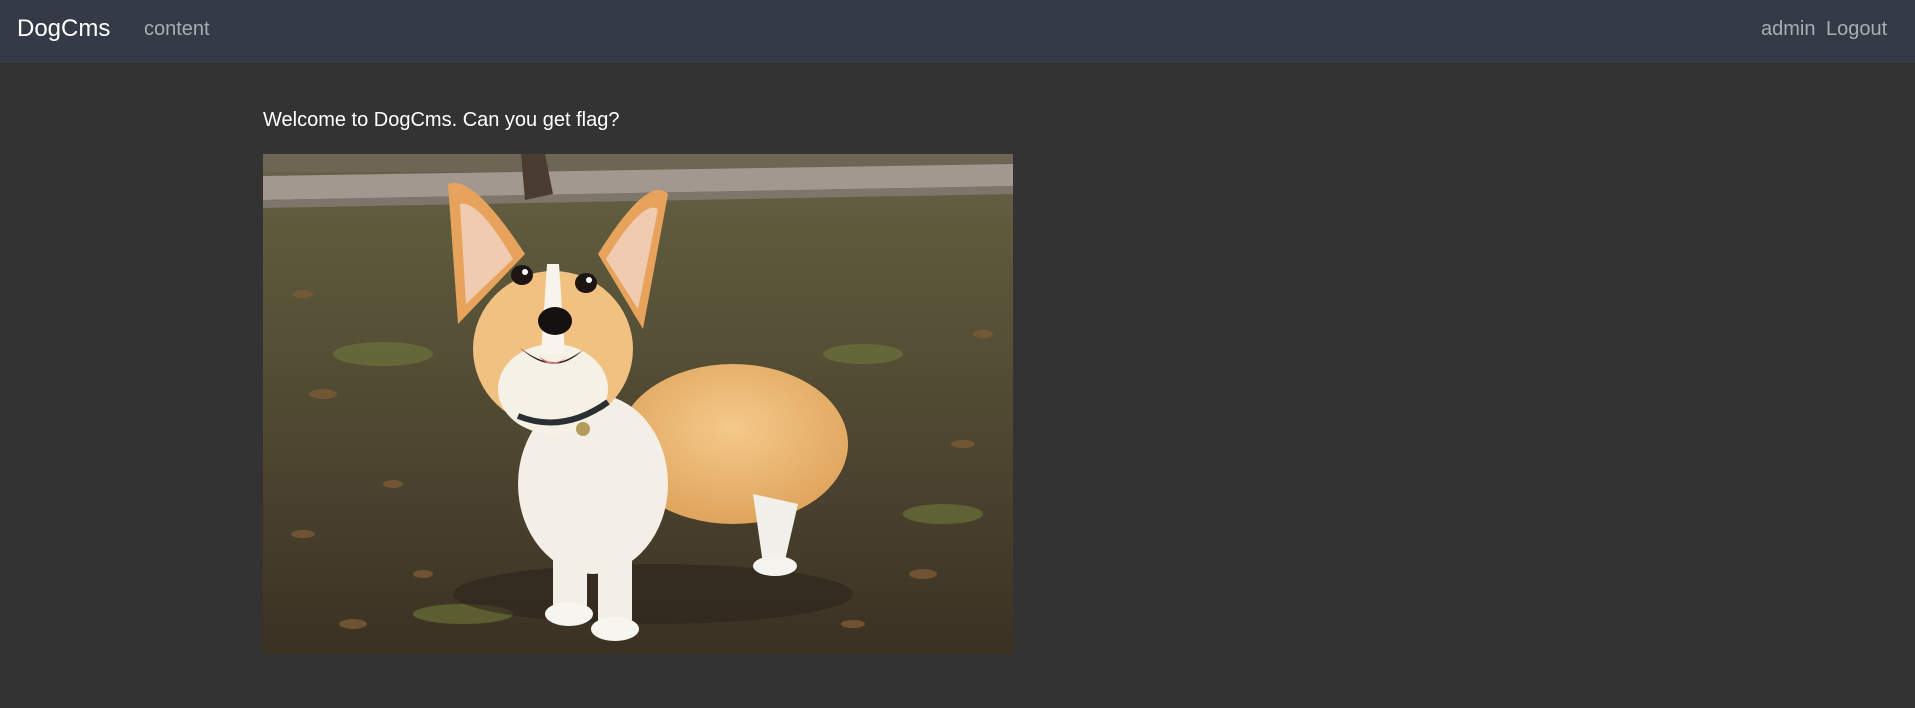  What do you see at coordinates (957, 31) in the screenshot?
I see `top-navbar: DogCms content admin Logout` at bounding box center [957, 31].